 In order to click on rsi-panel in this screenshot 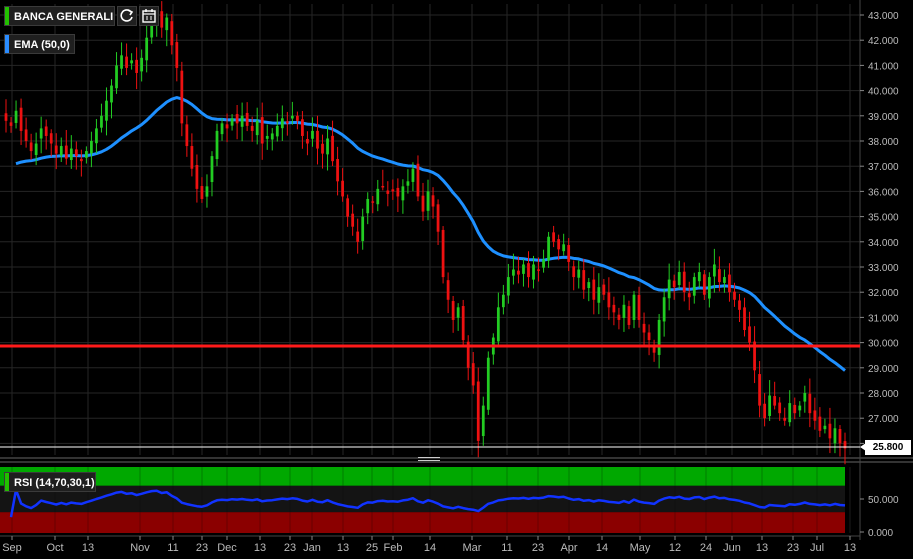, I will do `click(425, 500)`.